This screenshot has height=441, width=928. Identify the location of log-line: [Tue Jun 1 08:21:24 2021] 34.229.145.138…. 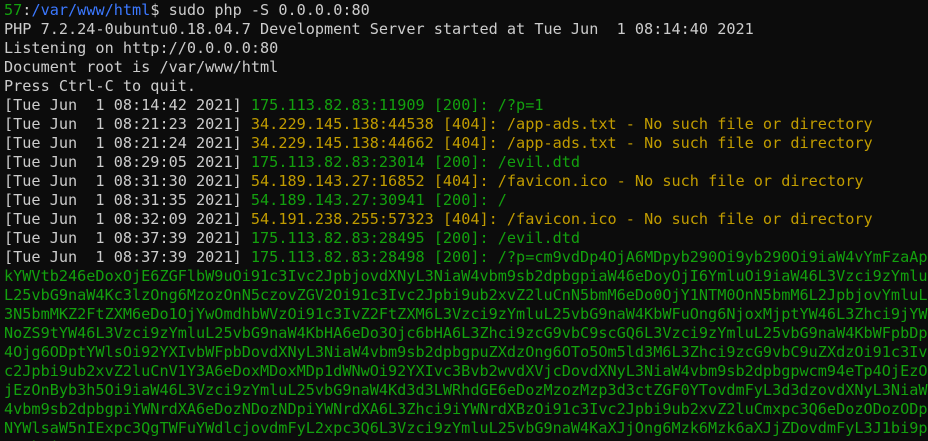
(466, 143).